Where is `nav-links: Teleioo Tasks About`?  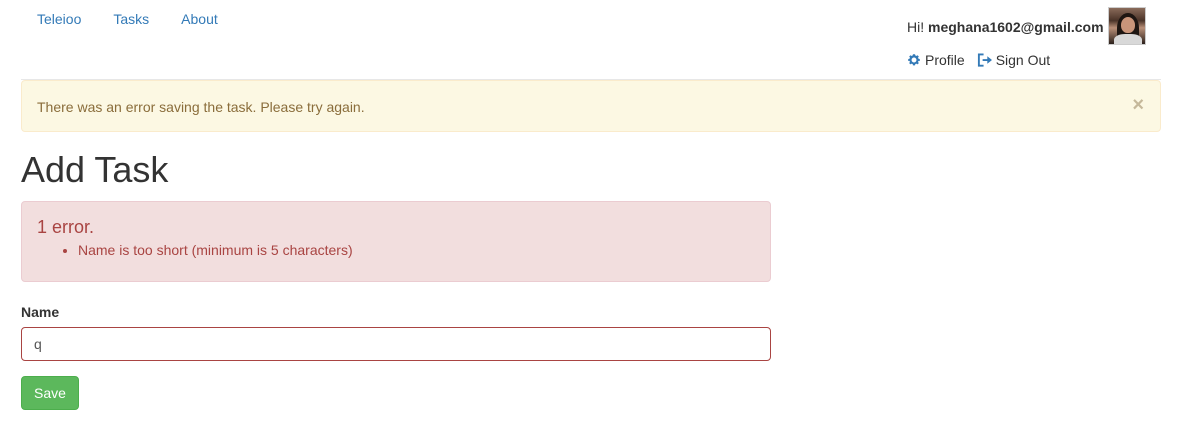 nav-links: Teleioo Tasks About is located at coordinates (127, 19).